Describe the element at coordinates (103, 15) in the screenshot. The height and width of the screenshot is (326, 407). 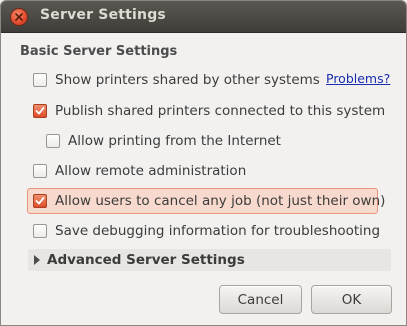
I see `window-title: Server Settings` at that location.